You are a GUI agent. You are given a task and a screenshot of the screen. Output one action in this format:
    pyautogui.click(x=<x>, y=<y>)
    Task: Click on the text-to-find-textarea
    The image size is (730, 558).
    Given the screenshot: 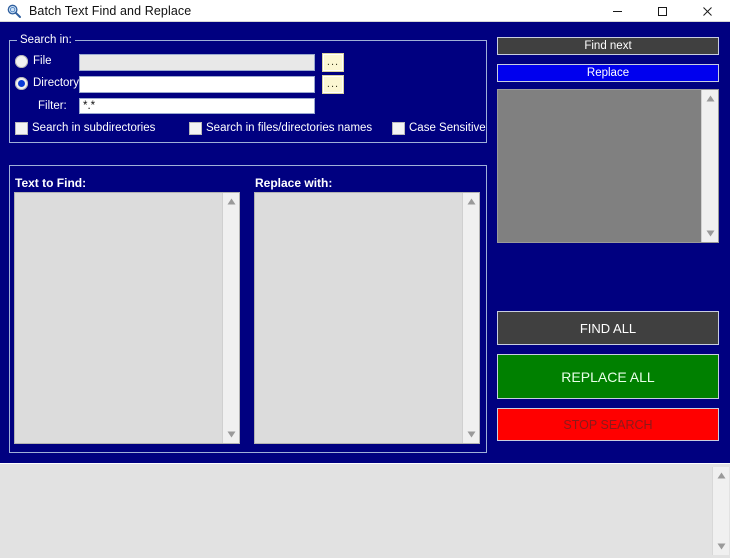 What is the action you would take?
    pyautogui.click(x=127, y=318)
    